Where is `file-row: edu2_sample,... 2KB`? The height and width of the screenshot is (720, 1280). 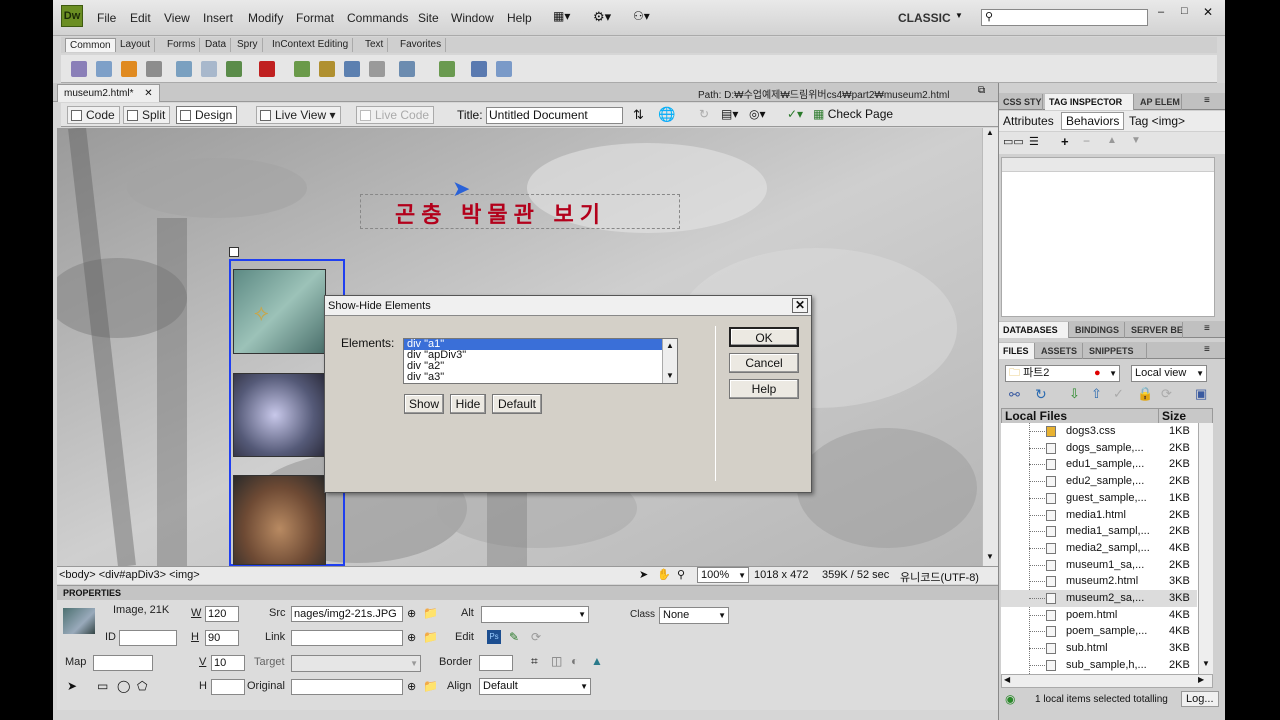
file-row: edu2_sample,... 2KB is located at coordinates (1099, 481).